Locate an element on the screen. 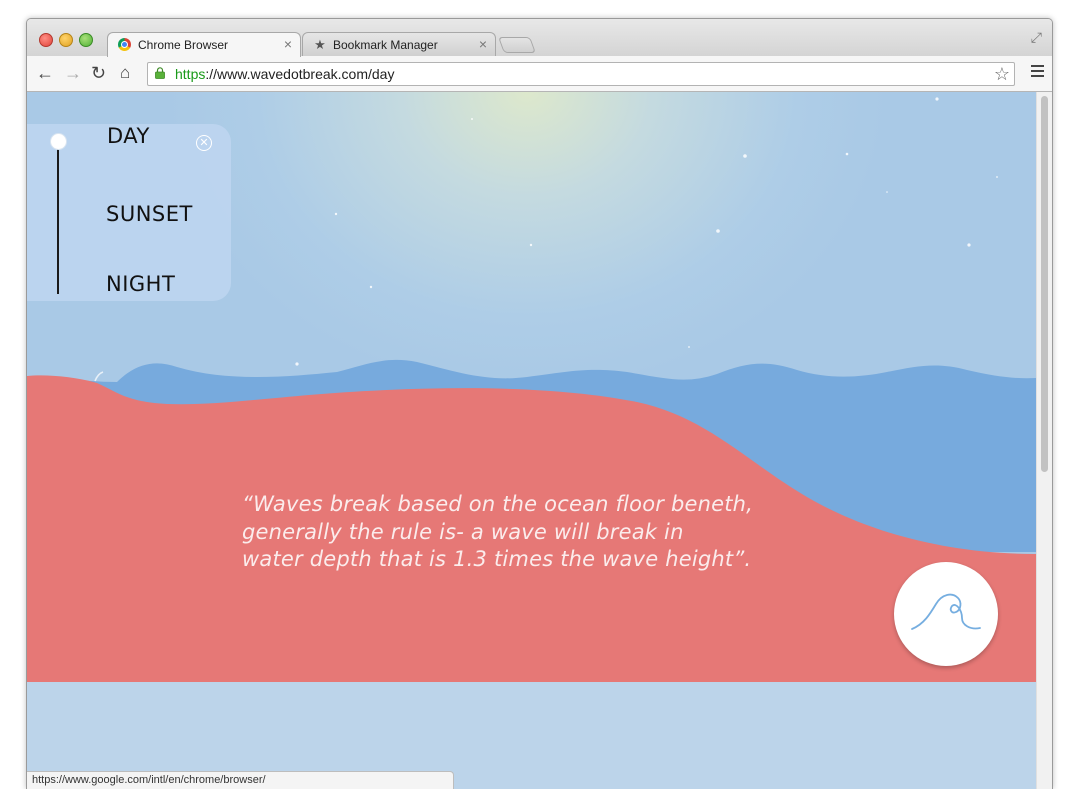 This screenshot has width=1070, height=789. chrome-logo-icon is located at coordinates (125, 45).